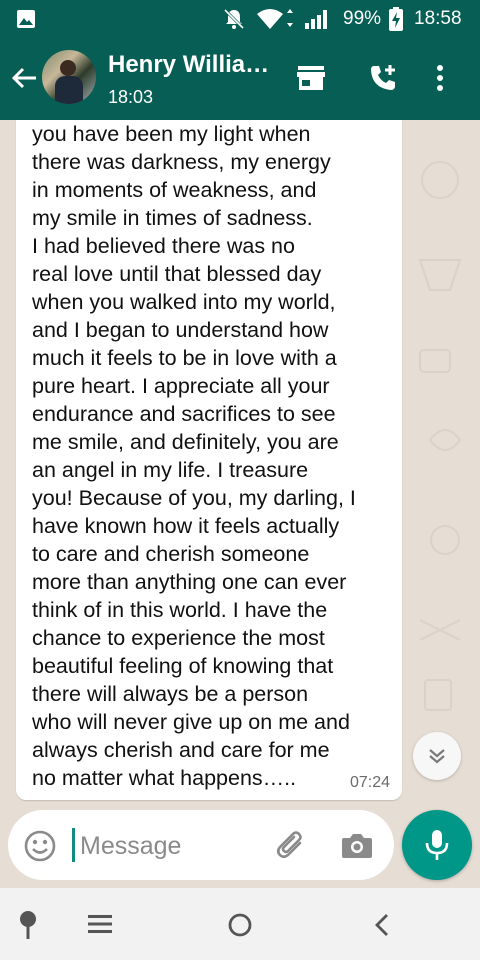 This screenshot has height=960, width=480. What do you see at coordinates (69, 77) in the screenshot?
I see `avatar` at bounding box center [69, 77].